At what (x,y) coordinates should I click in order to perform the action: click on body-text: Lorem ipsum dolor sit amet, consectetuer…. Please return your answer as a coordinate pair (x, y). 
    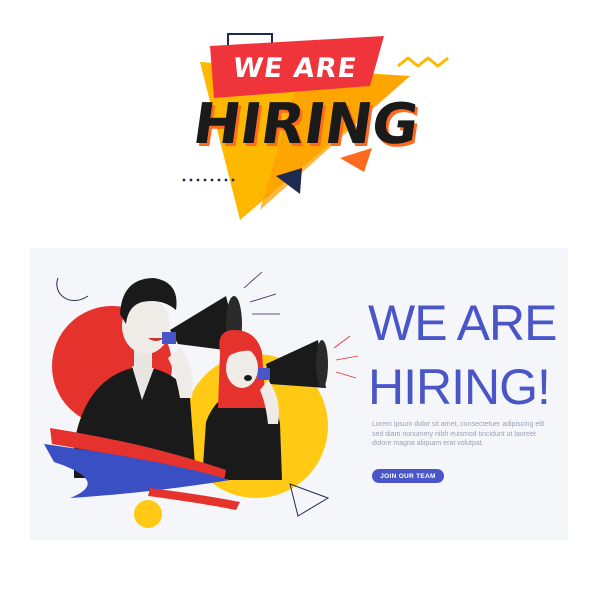
    Looking at the image, I should click on (458, 434).